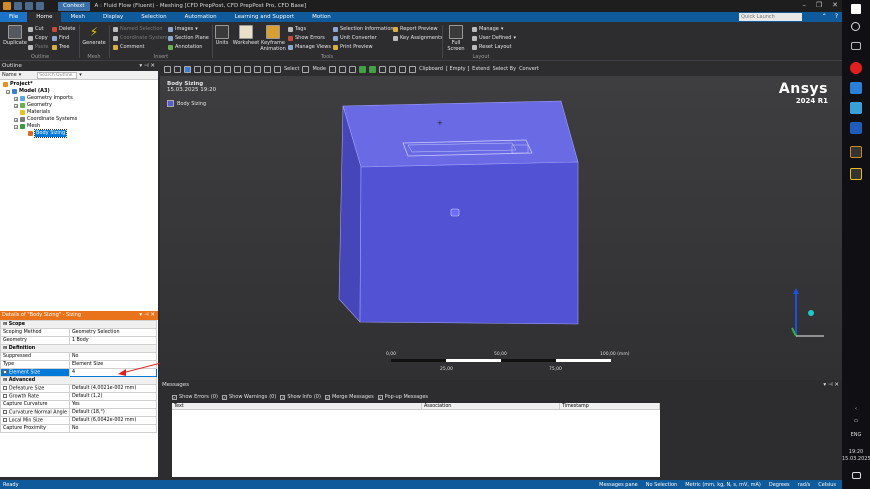  Describe the element at coordinates (140, 38) in the screenshot. I see `coordinate-system-button: Coordinate System` at that location.